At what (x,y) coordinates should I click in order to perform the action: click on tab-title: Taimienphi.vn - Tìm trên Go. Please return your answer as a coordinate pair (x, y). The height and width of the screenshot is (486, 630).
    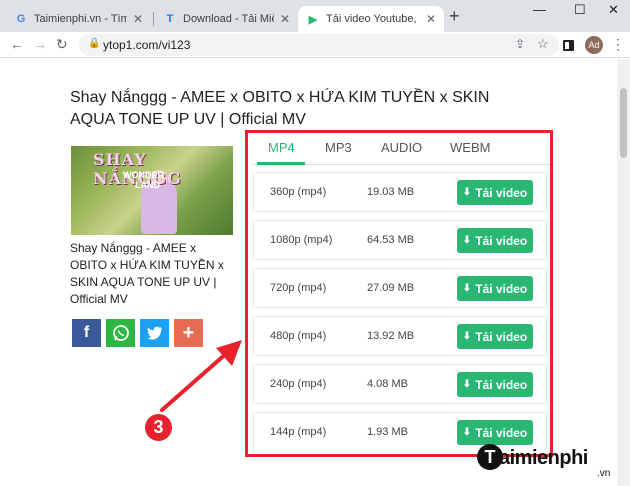
    Looking at the image, I should click on (80, 19).